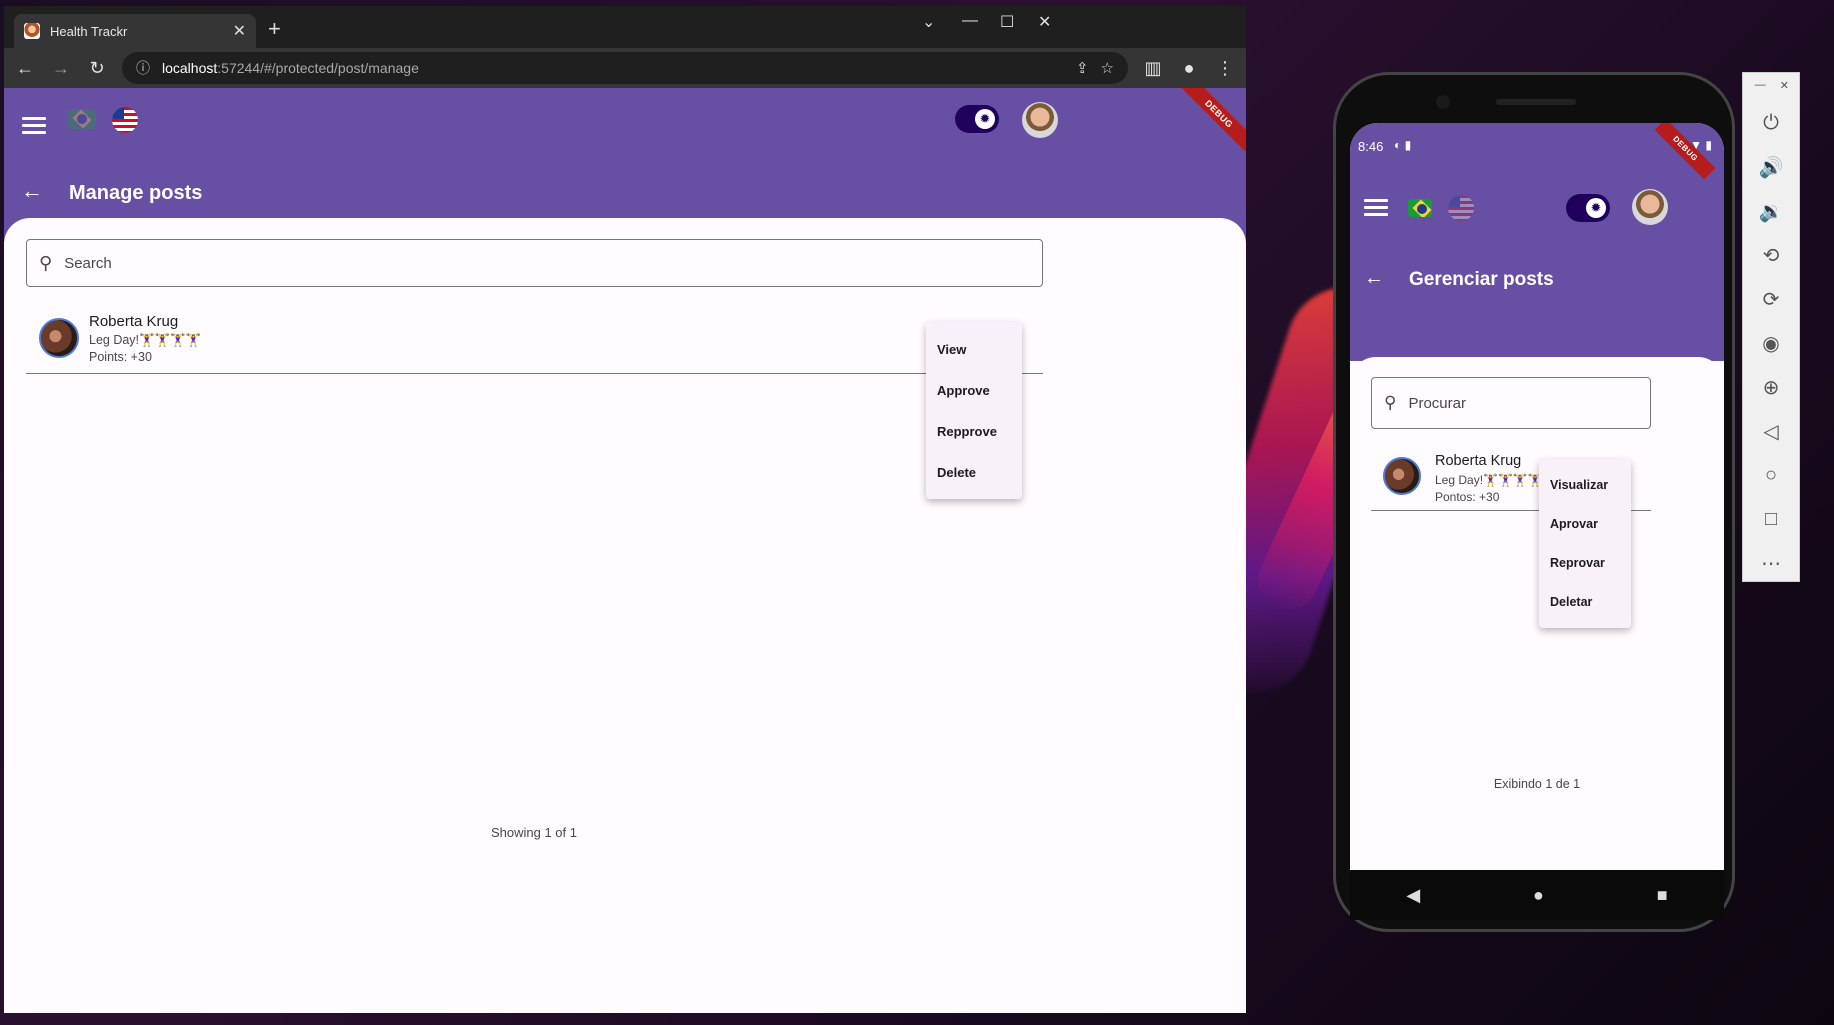 This screenshot has width=1834, height=1025. What do you see at coordinates (1082, 68) in the screenshot?
I see `share-icon: ⇪` at bounding box center [1082, 68].